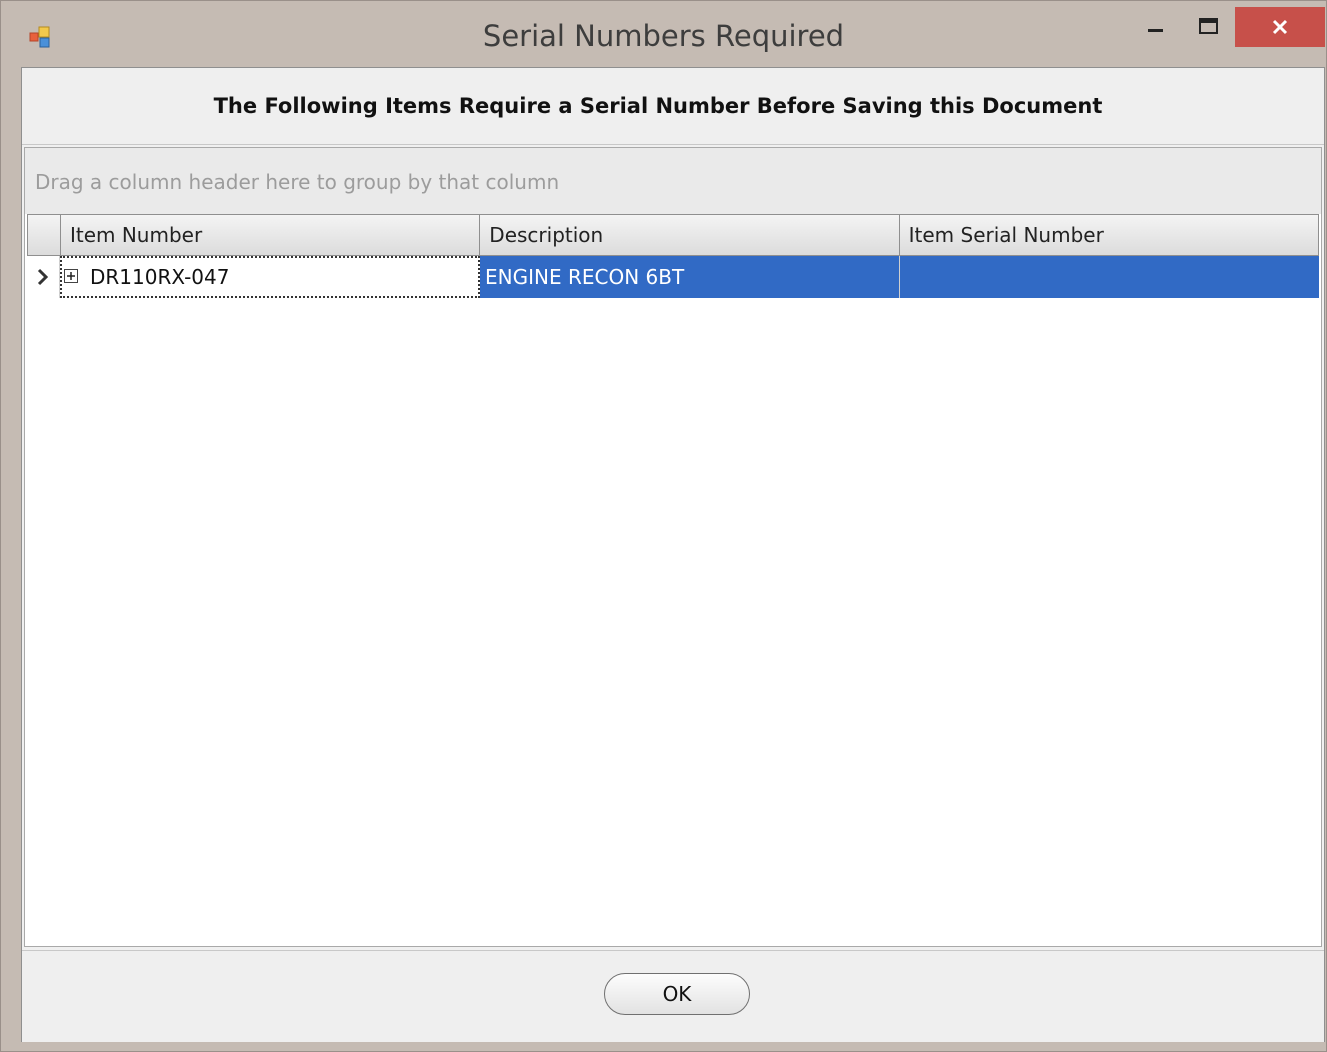 This screenshot has width=1327, height=1052. I want to click on item-number-cell: DR110RX-047, so click(270, 277).